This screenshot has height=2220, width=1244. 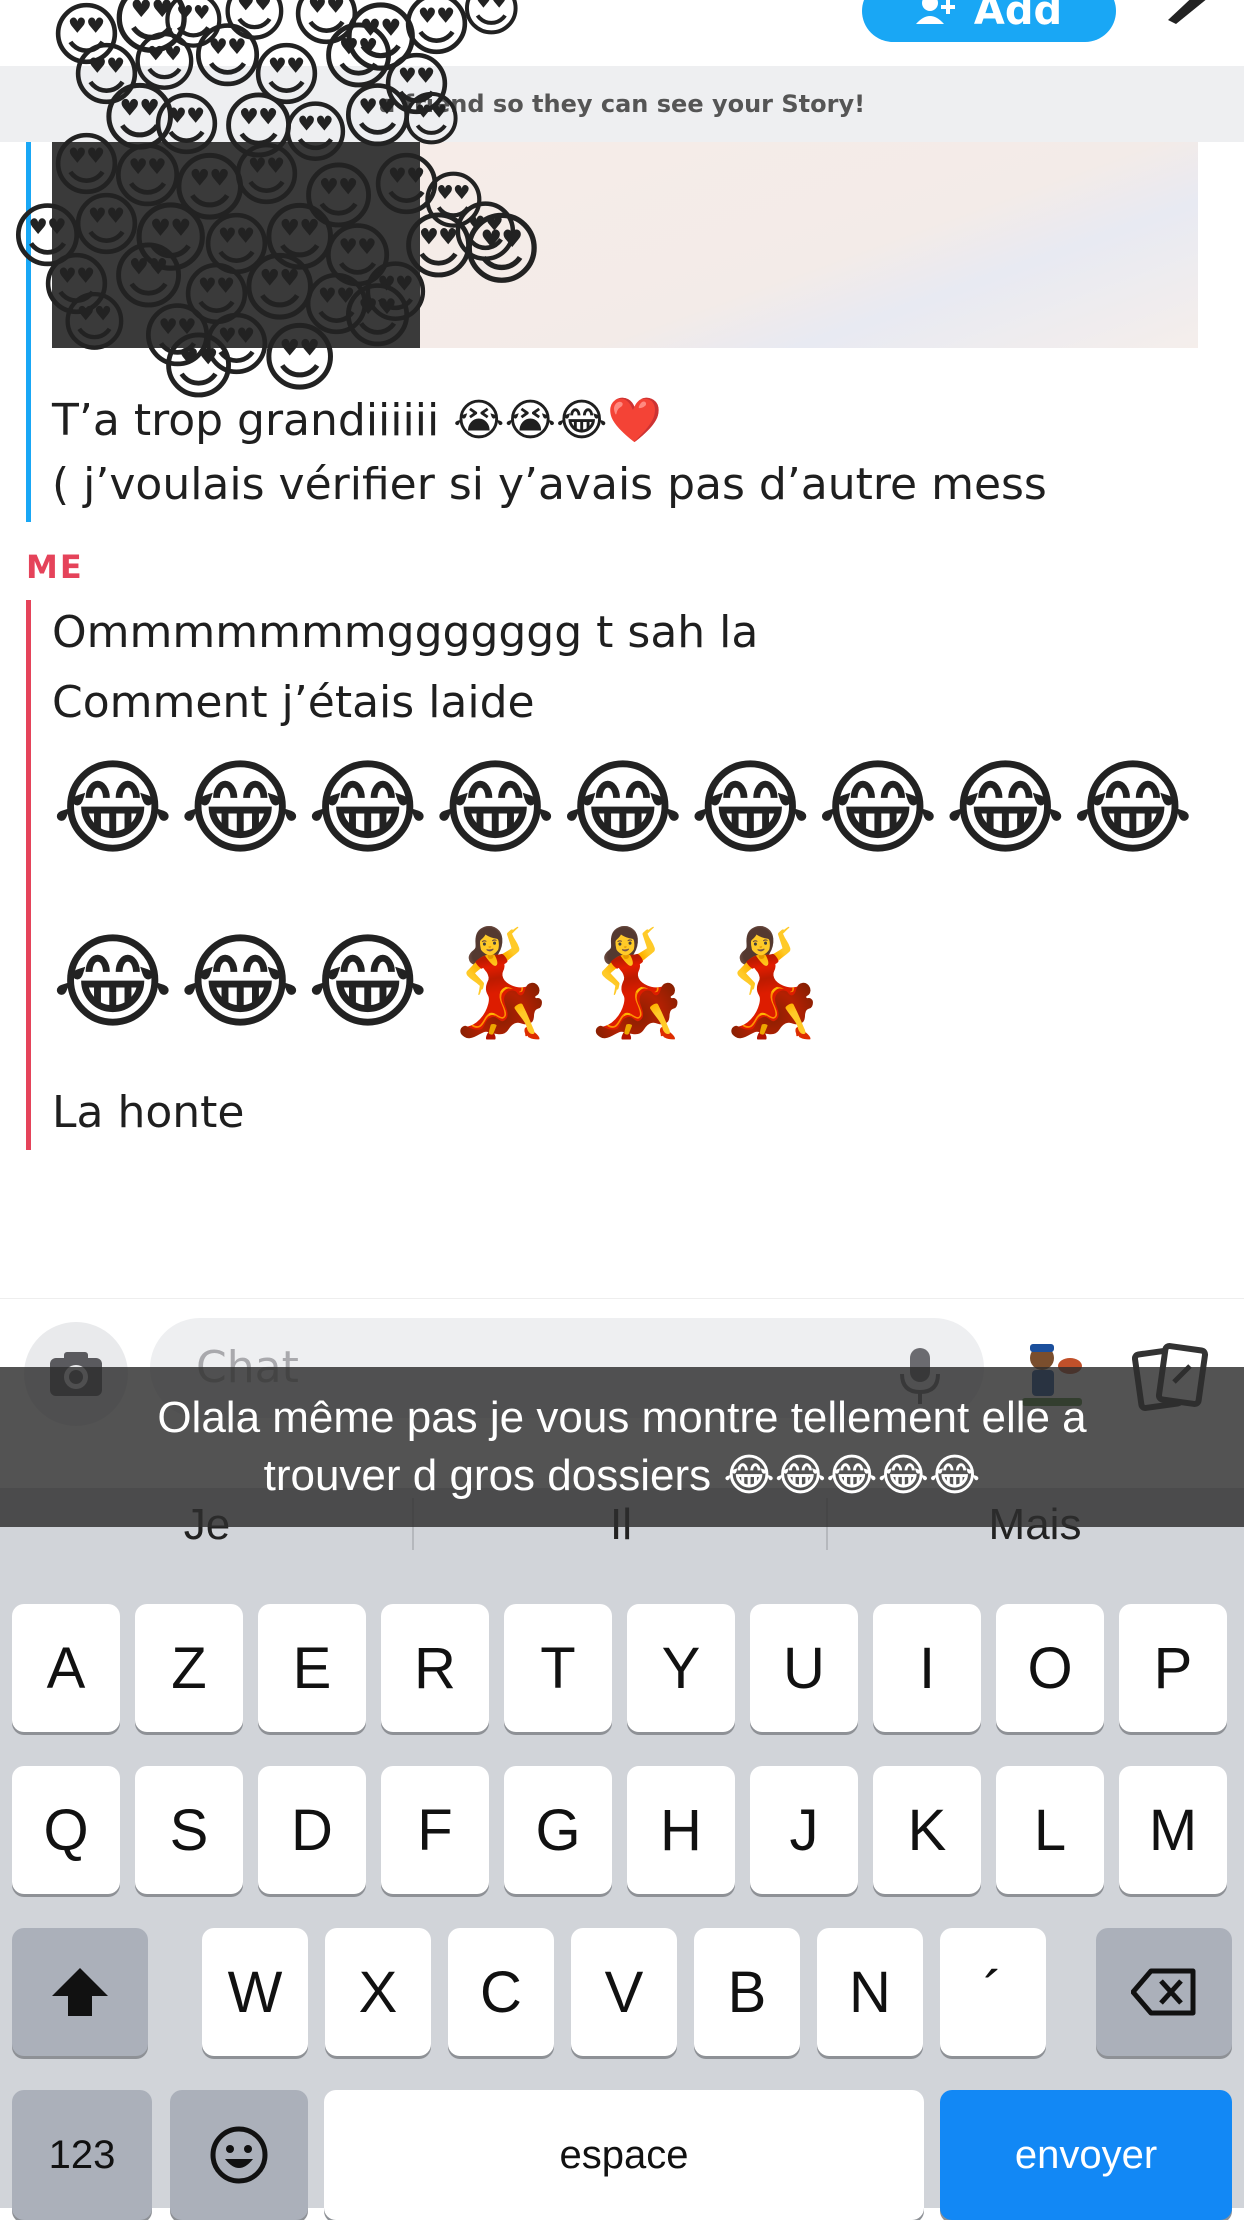 What do you see at coordinates (935, 17) in the screenshot?
I see `add-friend-icon` at bounding box center [935, 17].